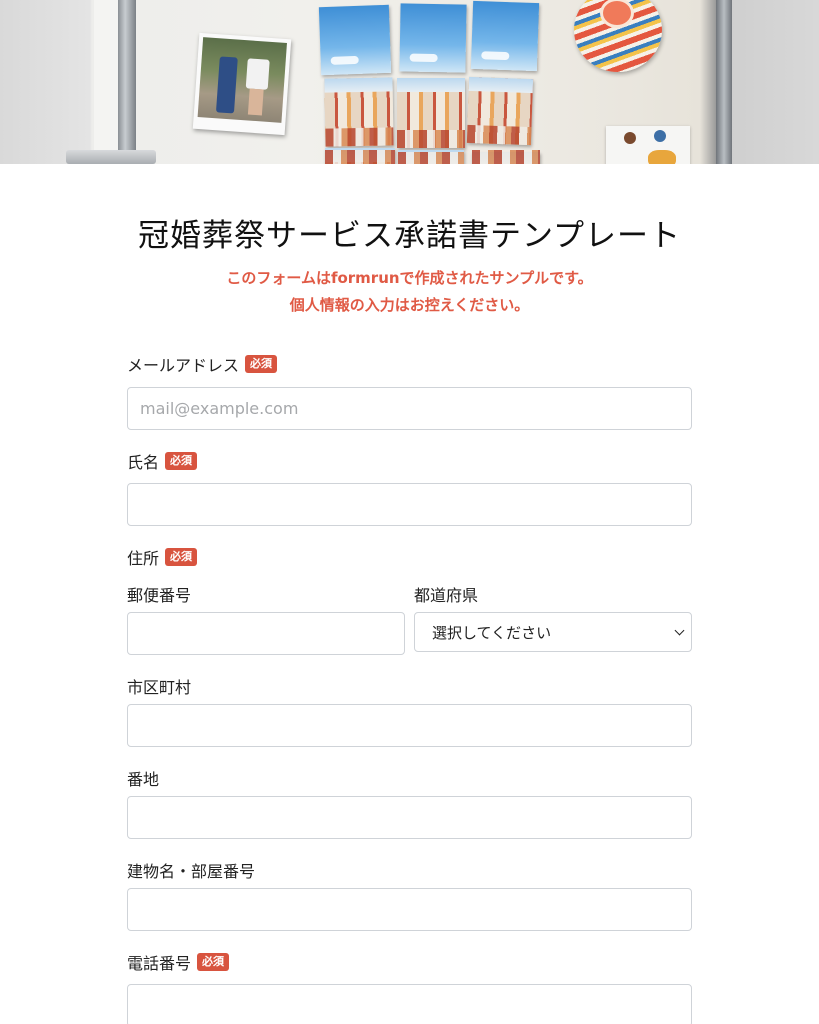 Image resolution: width=819 pixels, height=1024 pixels. I want to click on plate-photo, so click(618, 36).